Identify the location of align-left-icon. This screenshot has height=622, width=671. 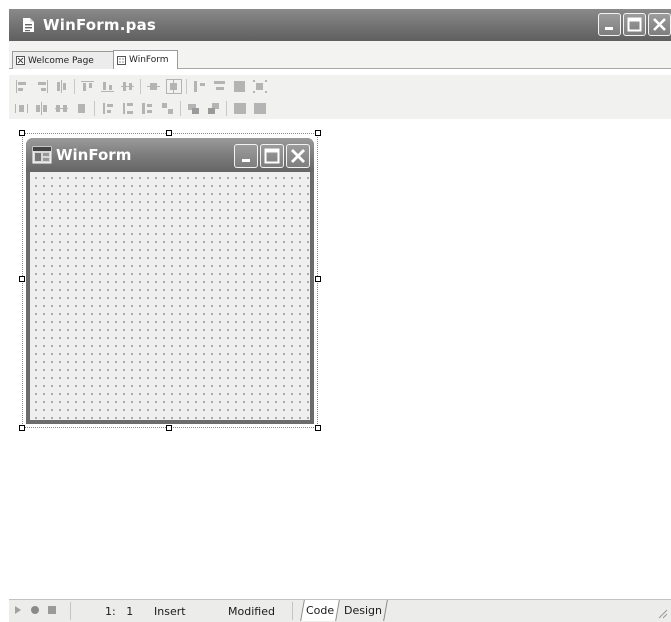
(22, 86).